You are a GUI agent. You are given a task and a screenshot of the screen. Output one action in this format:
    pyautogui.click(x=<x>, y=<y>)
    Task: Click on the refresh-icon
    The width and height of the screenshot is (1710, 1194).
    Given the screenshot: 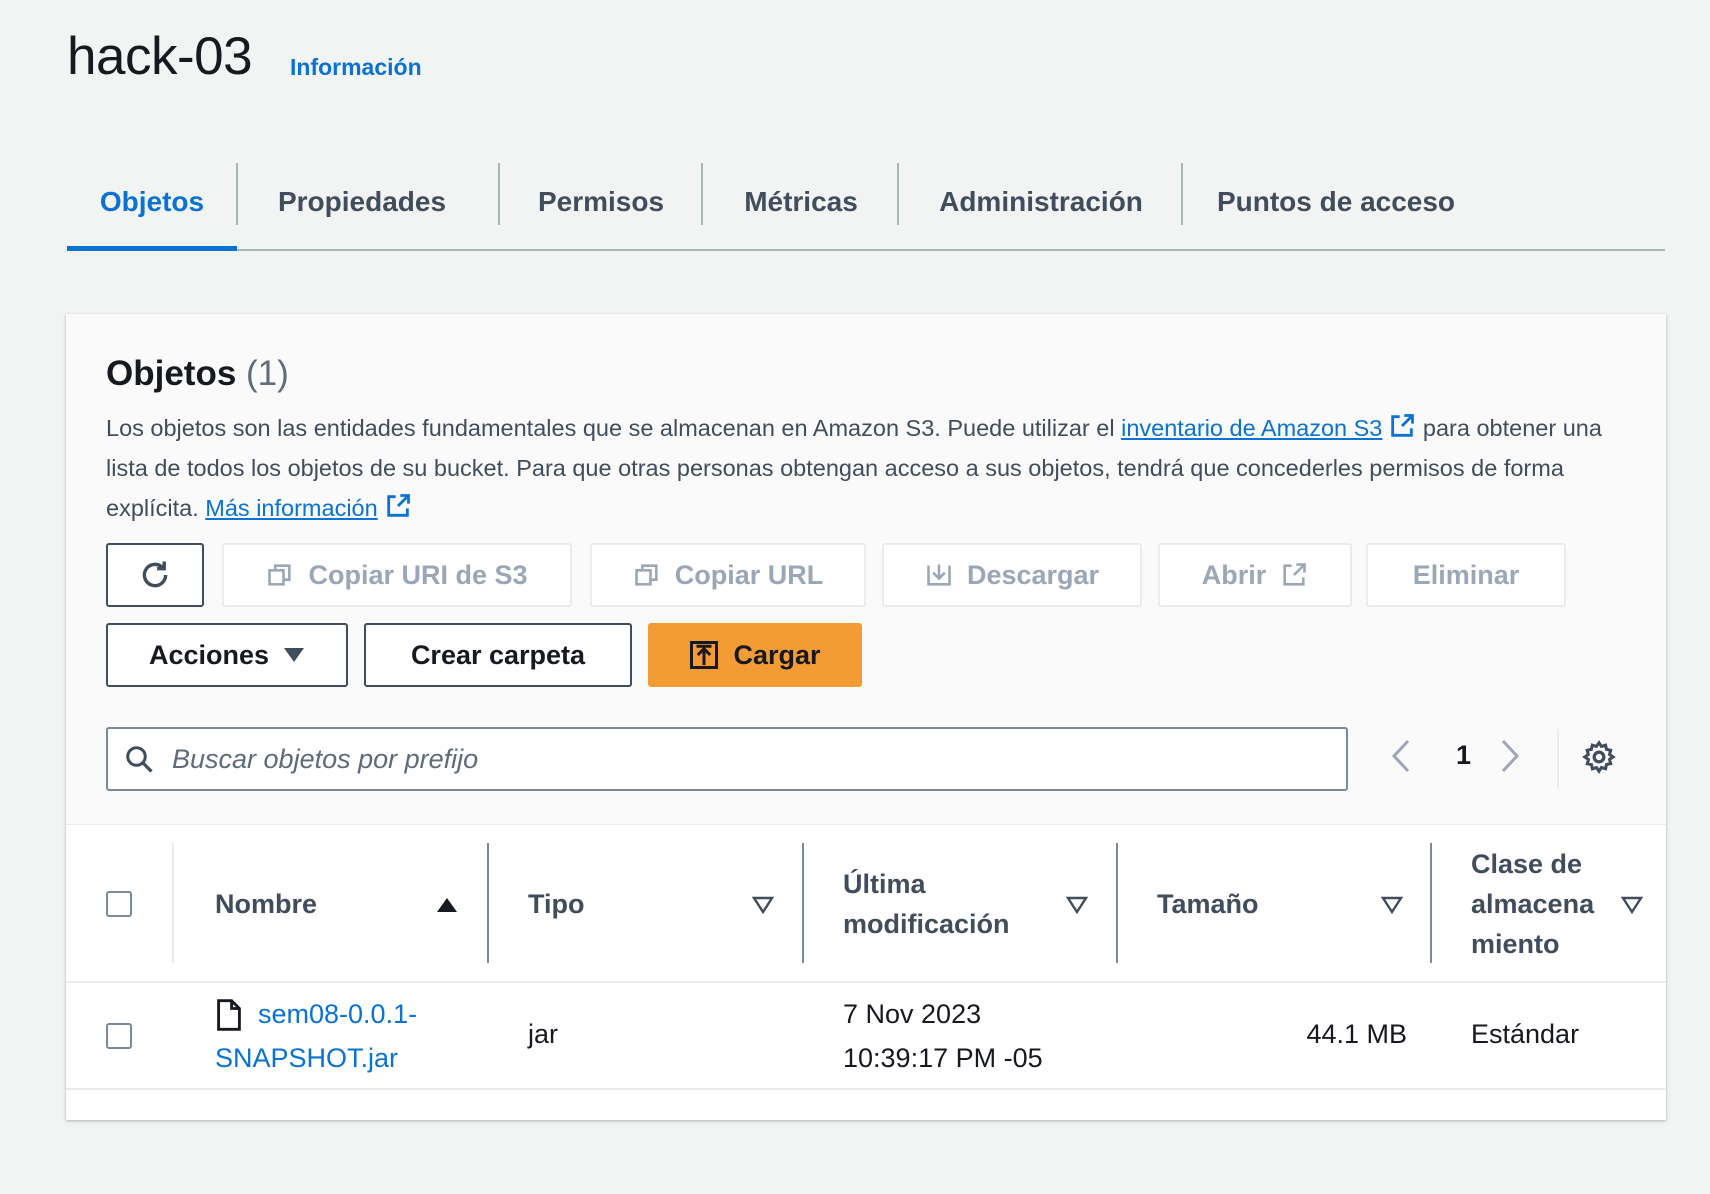 What is the action you would take?
    pyautogui.click(x=155, y=574)
    